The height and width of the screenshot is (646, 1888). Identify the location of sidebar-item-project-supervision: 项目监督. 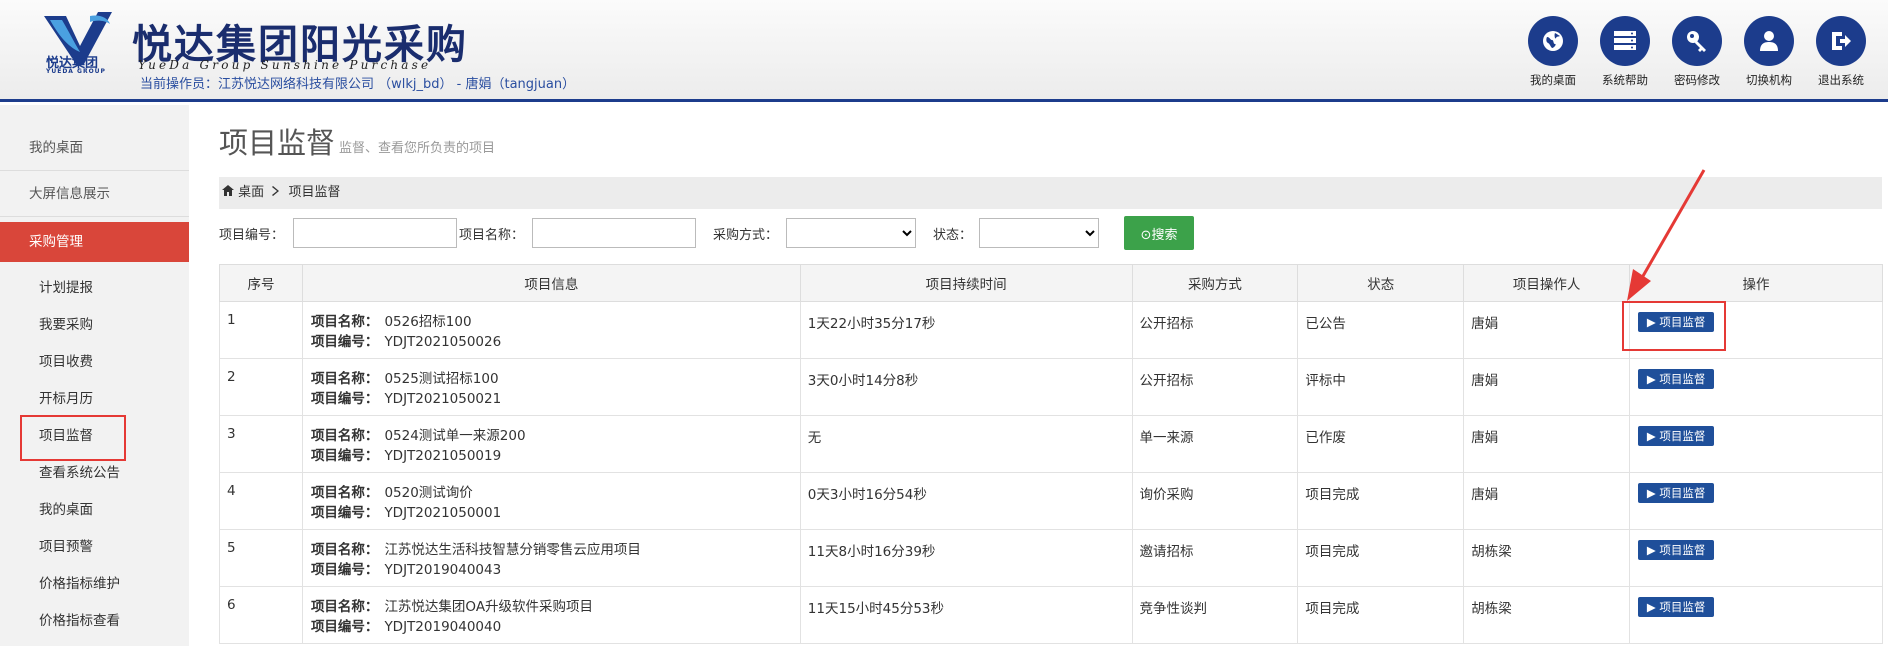
(94, 436).